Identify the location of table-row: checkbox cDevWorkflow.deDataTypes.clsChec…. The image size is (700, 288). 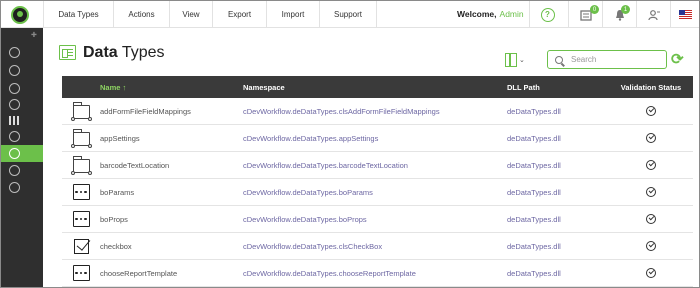
(377, 246).